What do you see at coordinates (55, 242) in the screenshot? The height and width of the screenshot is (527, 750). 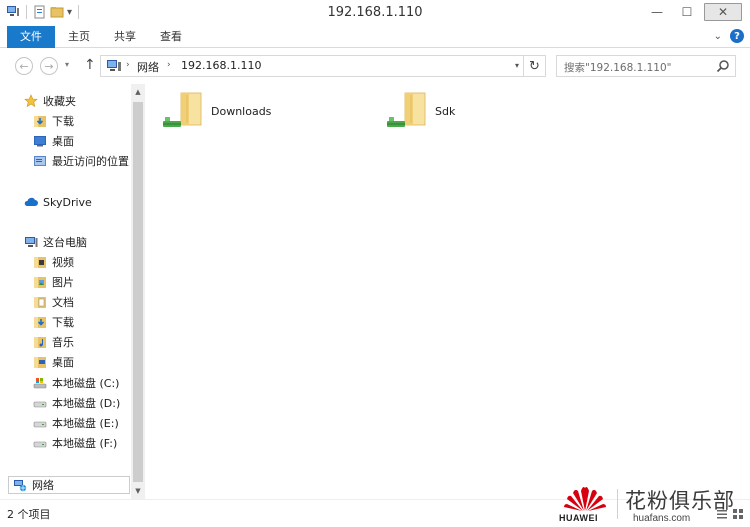 I see `nav-this-pc: 这台电脑` at bounding box center [55, 242].